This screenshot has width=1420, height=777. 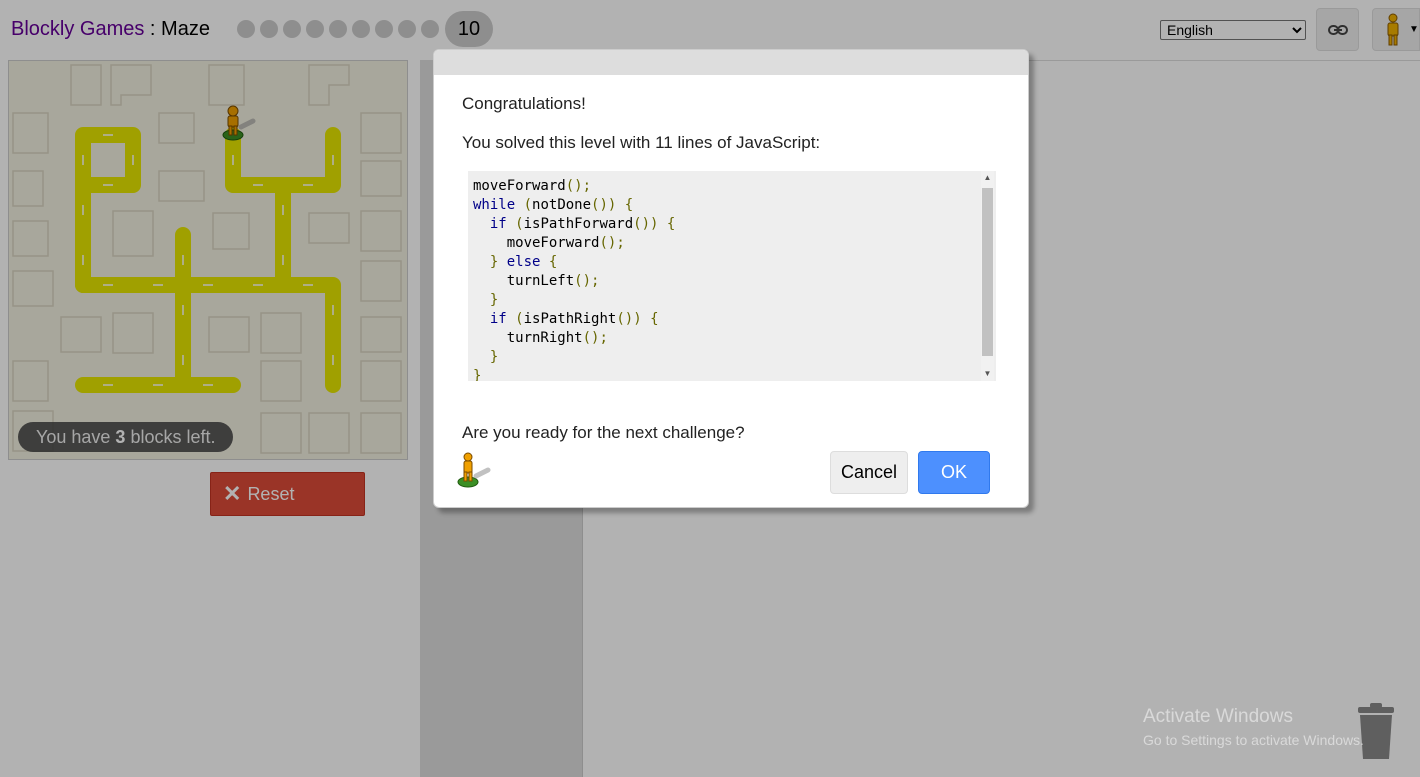 I want to click on ok-button: OK, so click(x=954, y=472).